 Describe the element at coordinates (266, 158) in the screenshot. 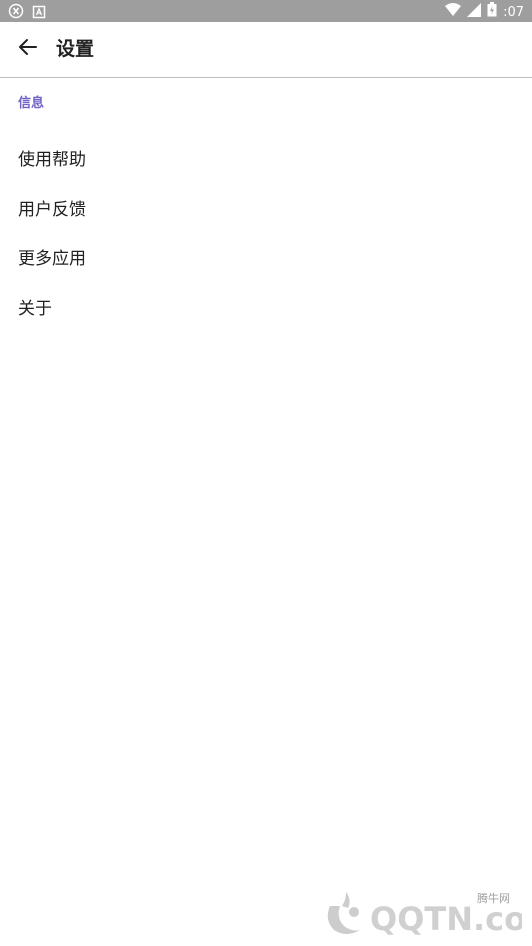

I see `settings-item-help: 使用帮助` at that location.